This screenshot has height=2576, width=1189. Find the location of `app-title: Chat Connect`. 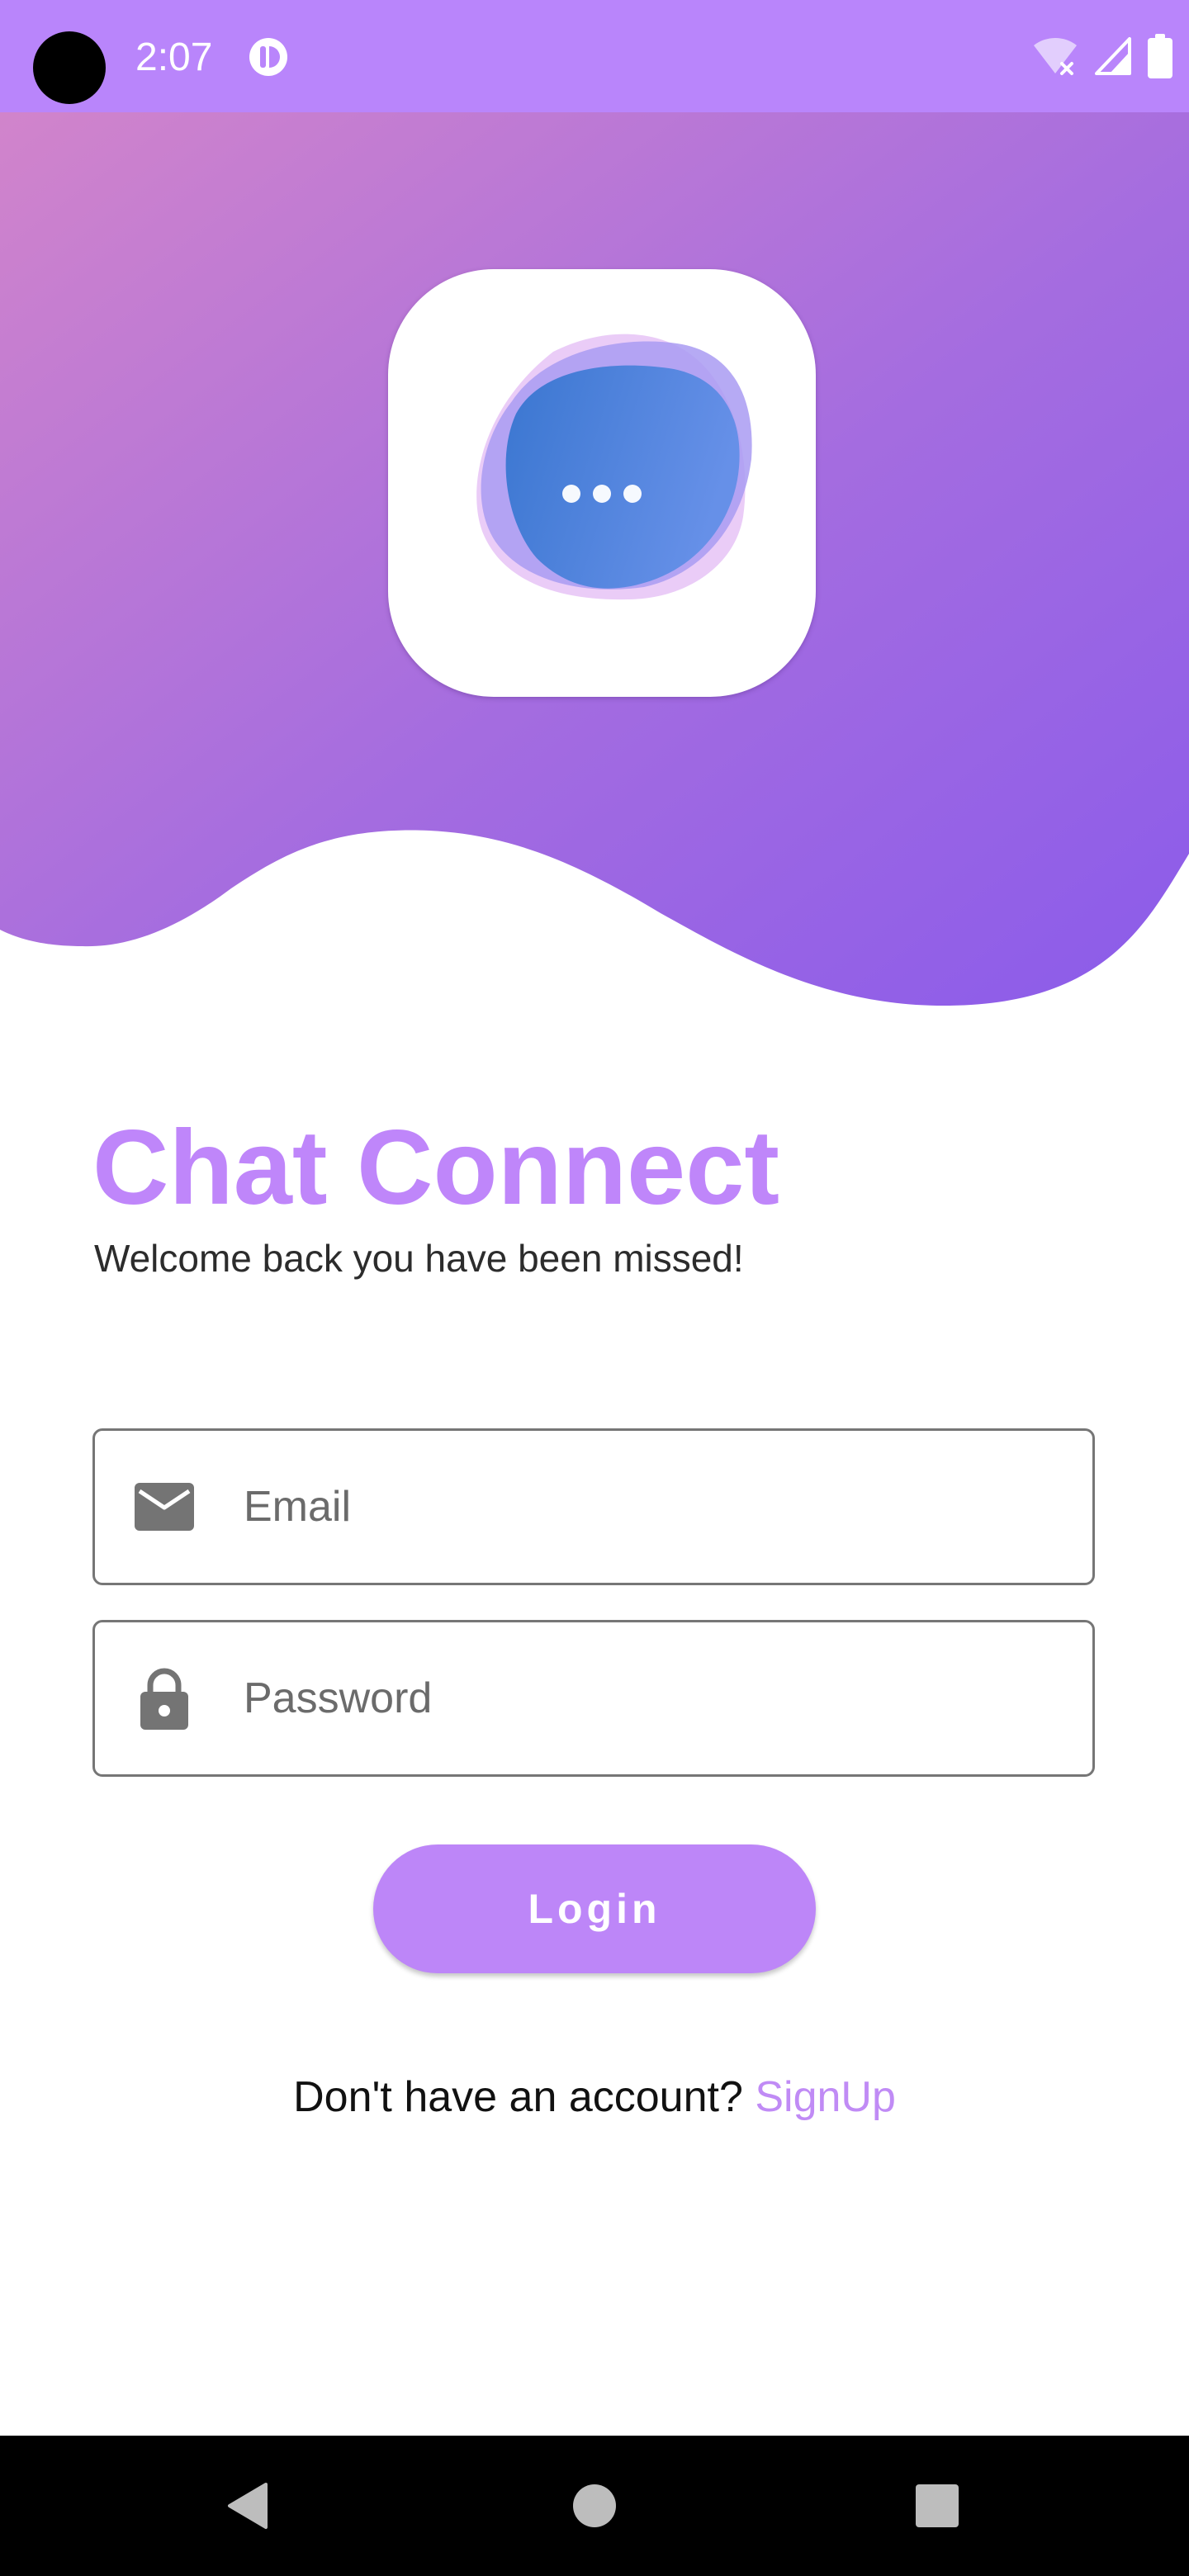

app-title: Chat Connect is located at coordinates (435, 1168).